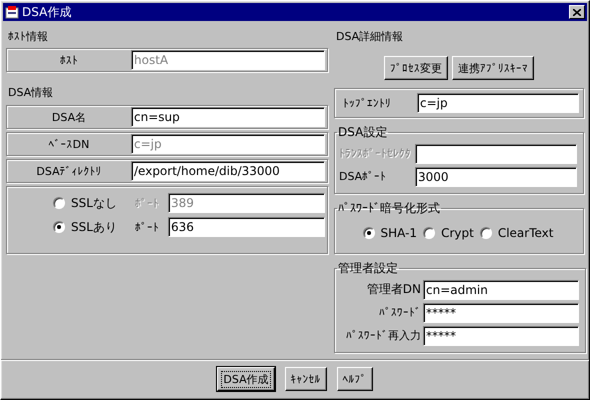 The image size is (590, 400). Describe the element at coordinates (28, 37) in the screenshot. I see `section-heading: ﾎｽﾄ情報` at that location.